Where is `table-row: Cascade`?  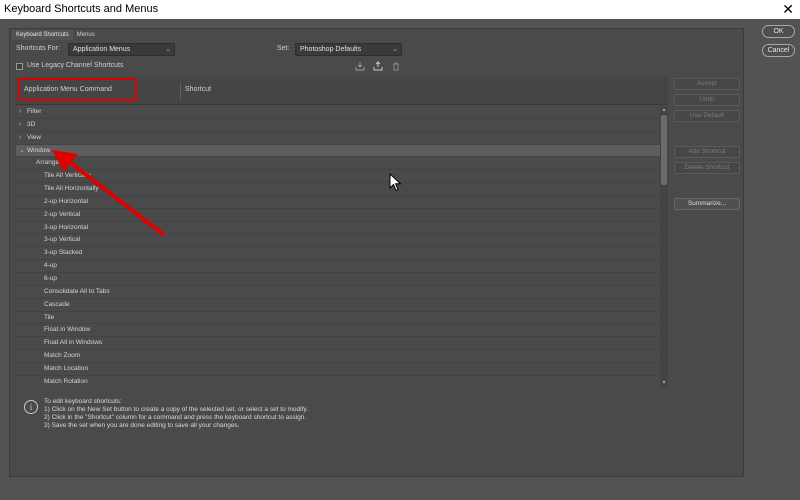 table-row: Cascade is located at coordinates (338, 305).